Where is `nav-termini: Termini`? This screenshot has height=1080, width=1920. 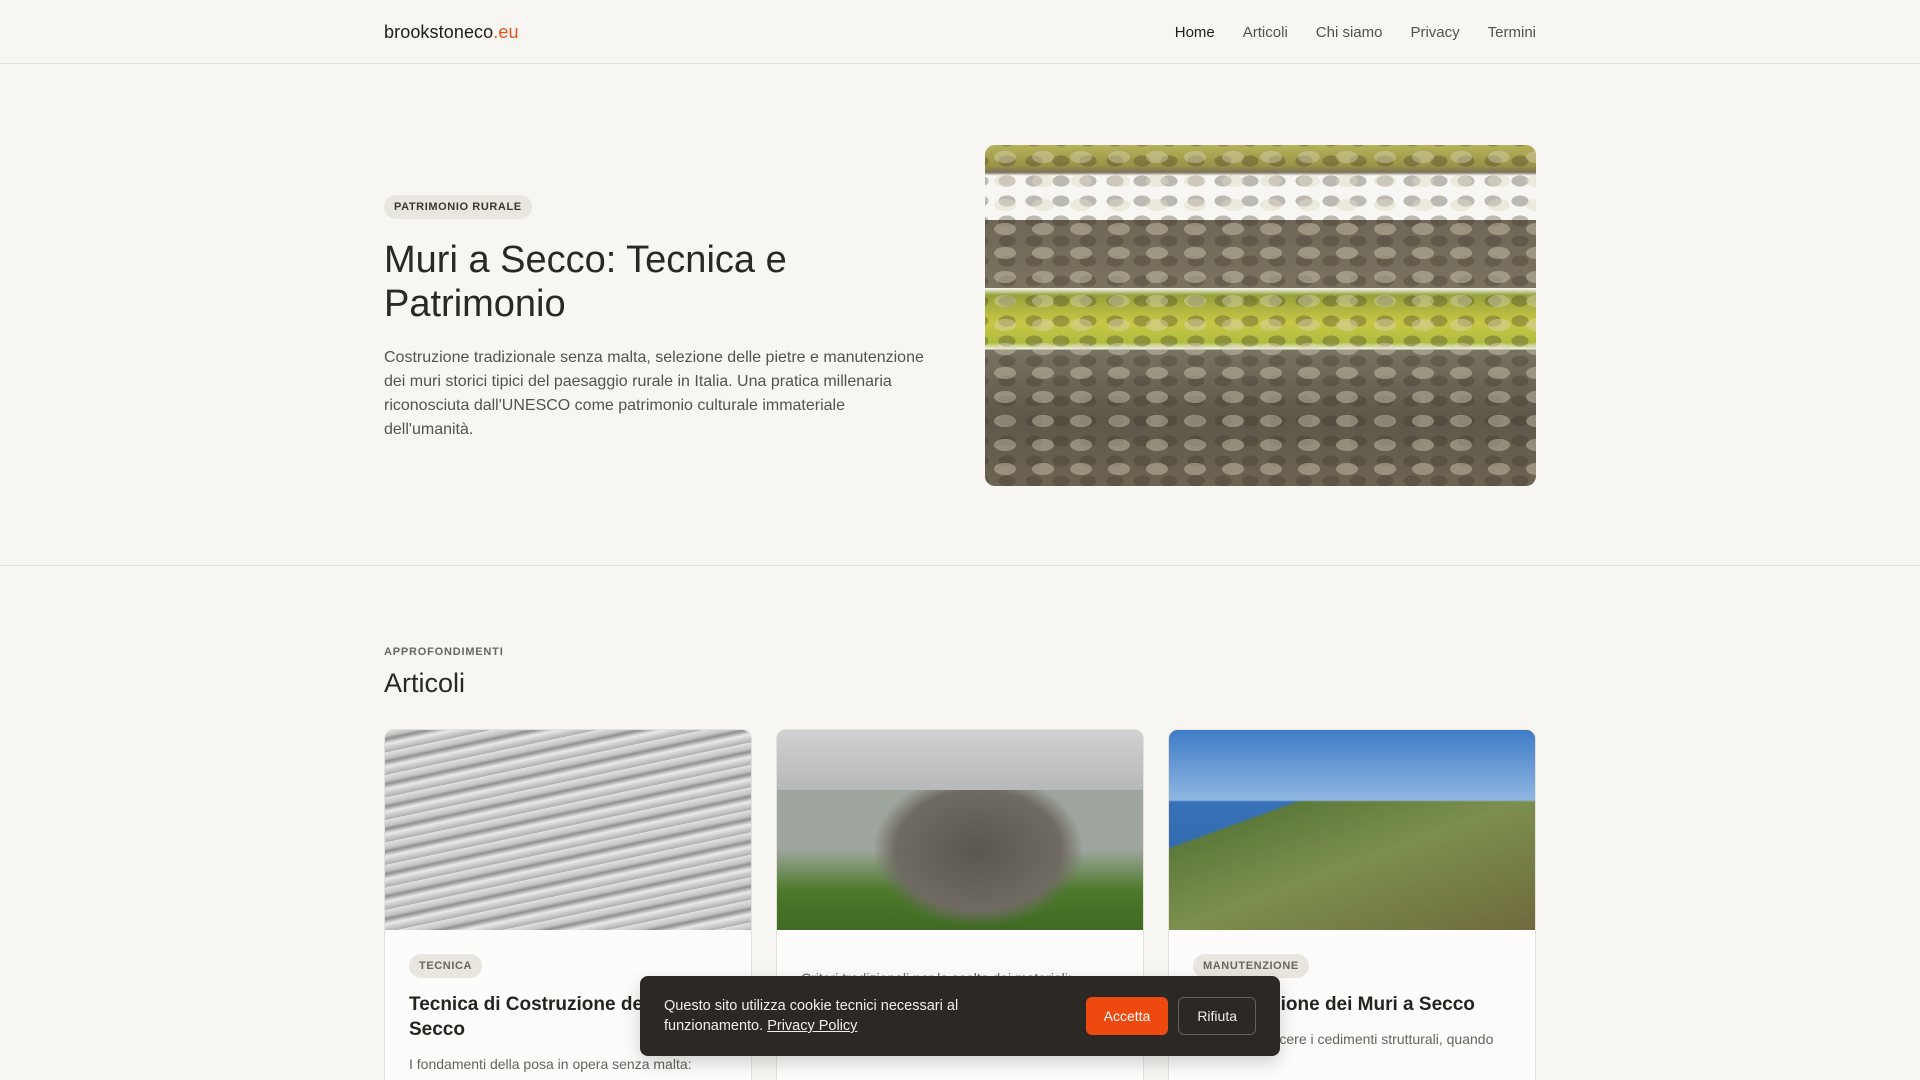 nav-termini: Termini is located at coordinates (1512, 32).